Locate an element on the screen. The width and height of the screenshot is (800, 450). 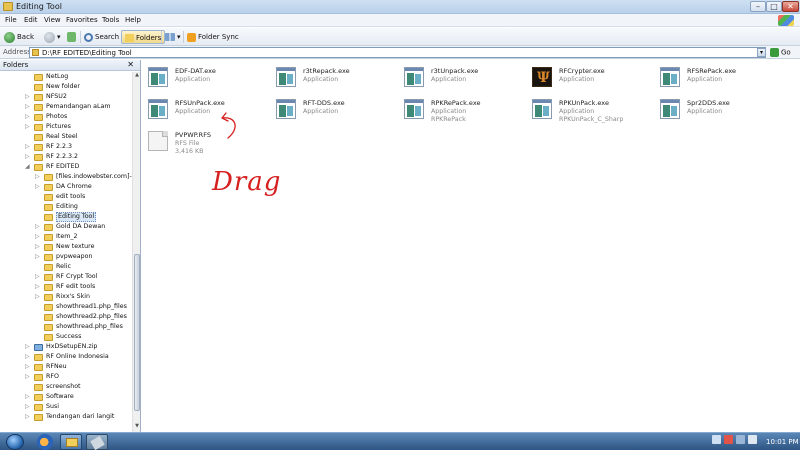
back-button: Back is located at coordinates (19, 37).